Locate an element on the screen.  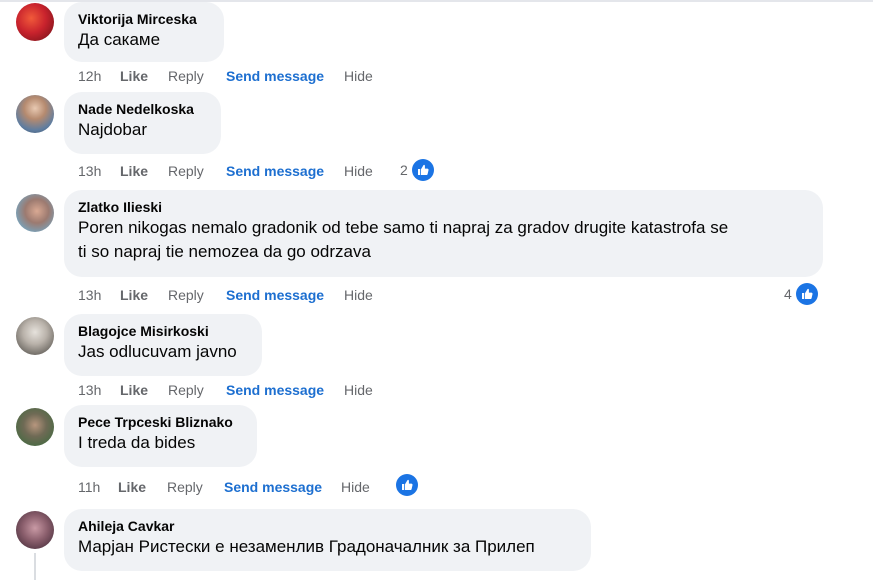
reaction-summary: 4 is located at coordinates (802, 294).